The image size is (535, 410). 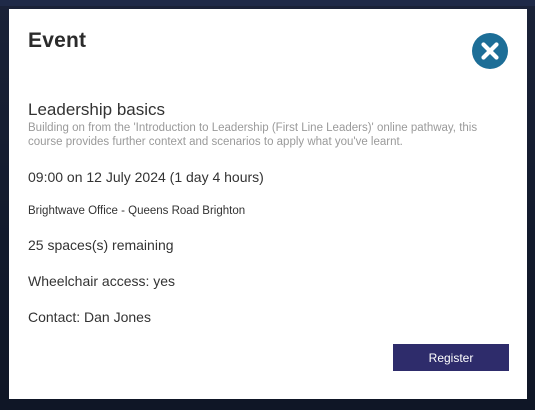 I want to click on event-datetime: 09:00 on 12 July 2024 (1 day 4 hours), so click(x=146, y=177).